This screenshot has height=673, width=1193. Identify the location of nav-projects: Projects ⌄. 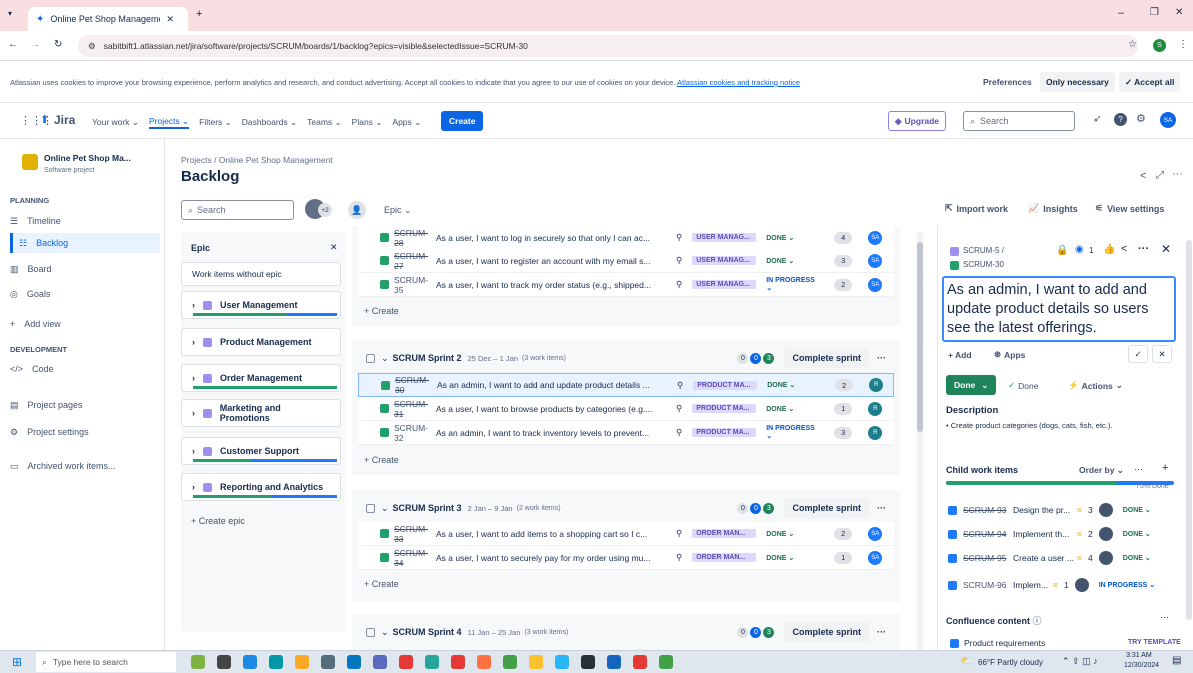
(169, 122).